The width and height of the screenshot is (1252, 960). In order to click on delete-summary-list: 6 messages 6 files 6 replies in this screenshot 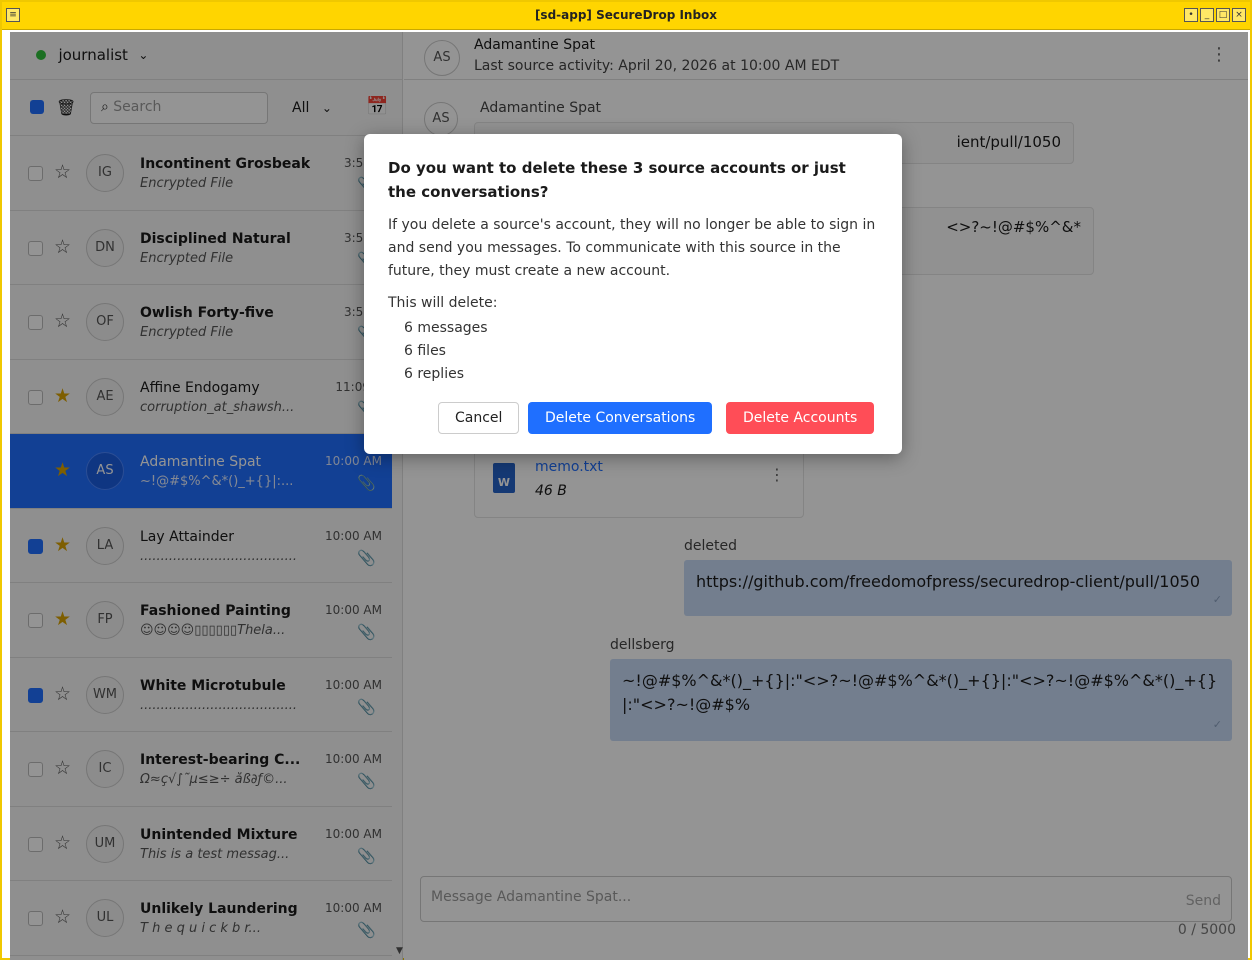, I will do `click(633, 351)`.